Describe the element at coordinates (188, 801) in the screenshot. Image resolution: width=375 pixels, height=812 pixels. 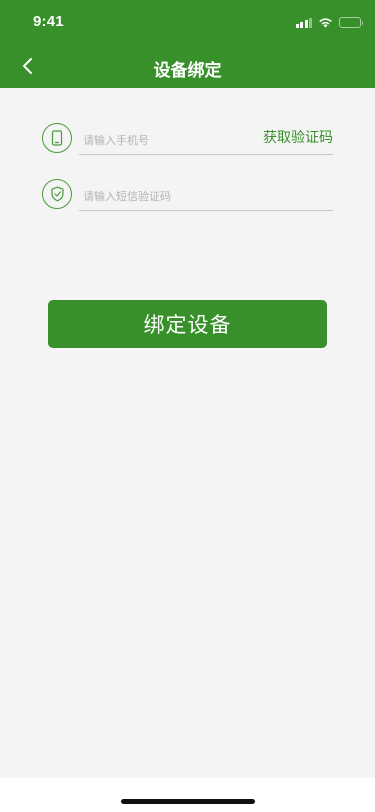
I see `home-indicator` at that location.